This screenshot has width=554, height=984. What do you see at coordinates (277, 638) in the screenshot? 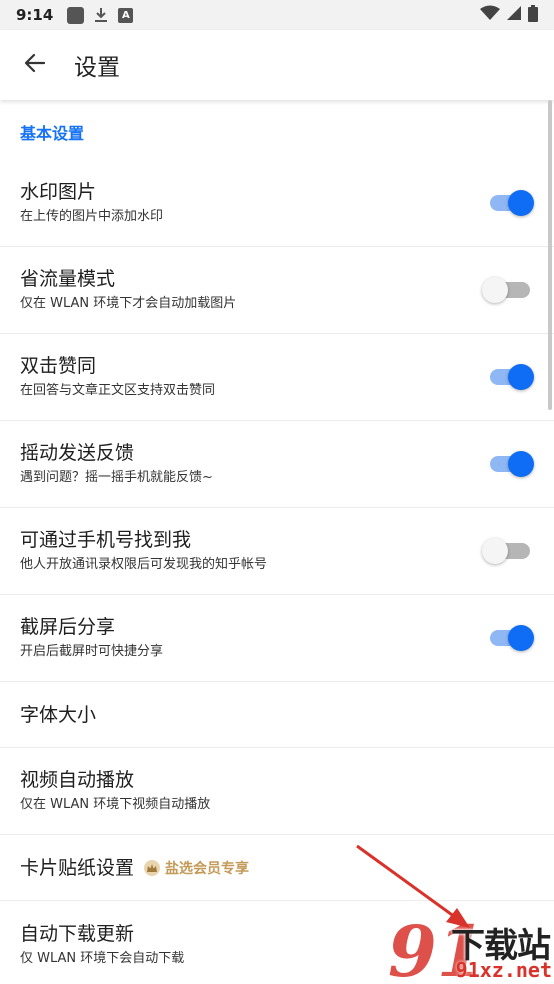
I see `setting-screenshot-share: 截屏后分享 开启后截屏时可快捷分享` at bounding box center [277, 638].